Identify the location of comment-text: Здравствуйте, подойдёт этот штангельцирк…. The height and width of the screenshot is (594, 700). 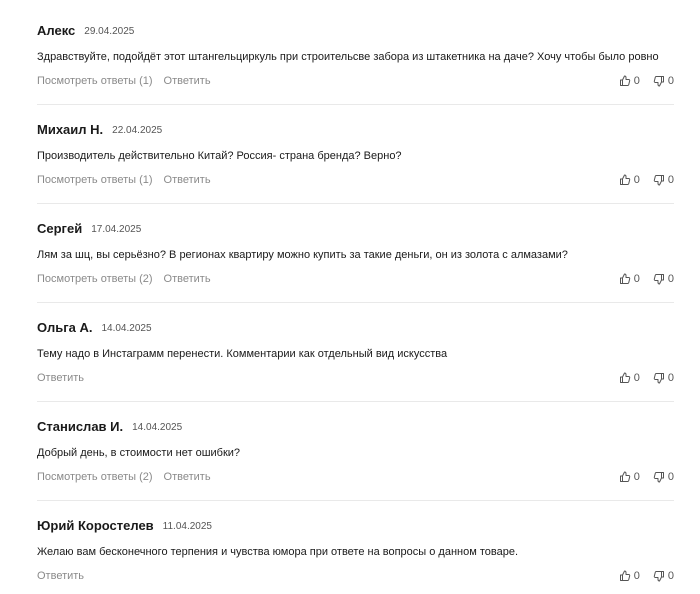
(348, 57).